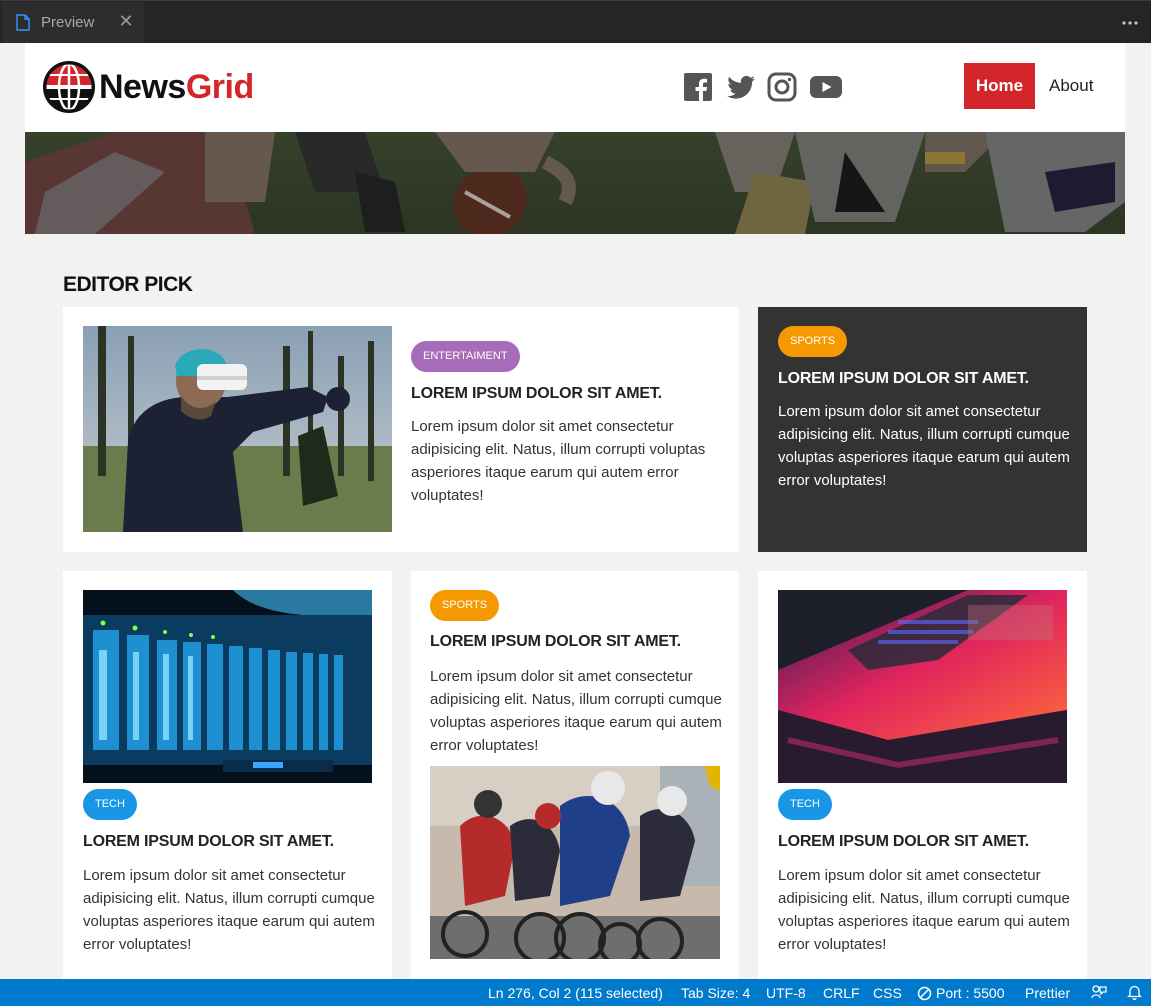 This screenshot has height=1006, width=1151. What do you see at coordinates (1134, 992) in the screenshot?
I see `bell-icon` at bounding box center [1134, 992].